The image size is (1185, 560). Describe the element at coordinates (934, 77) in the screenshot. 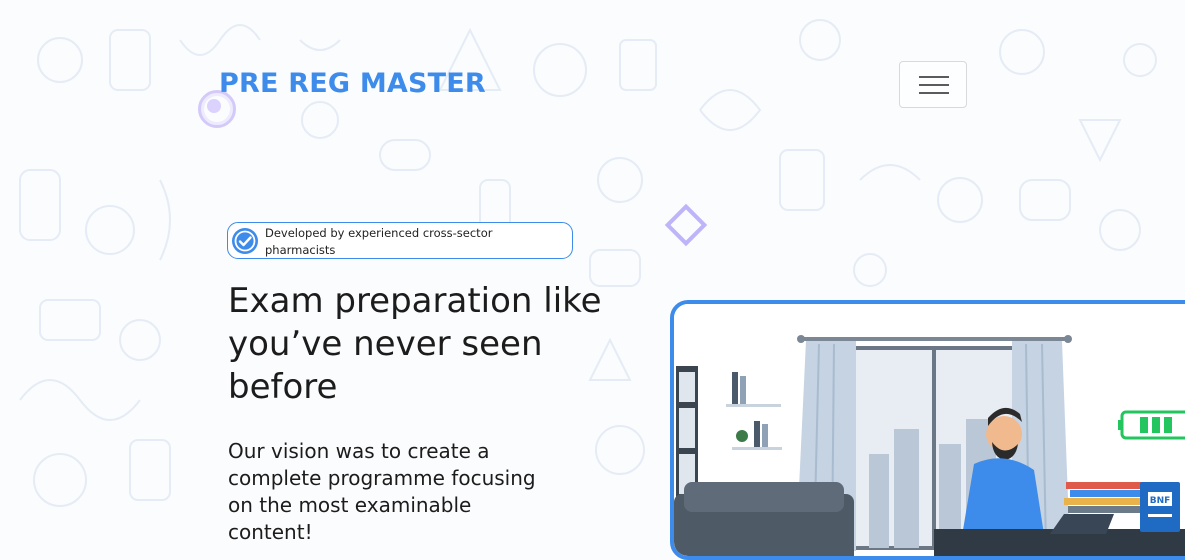

I see `hamburger-menu-icon` at that location.